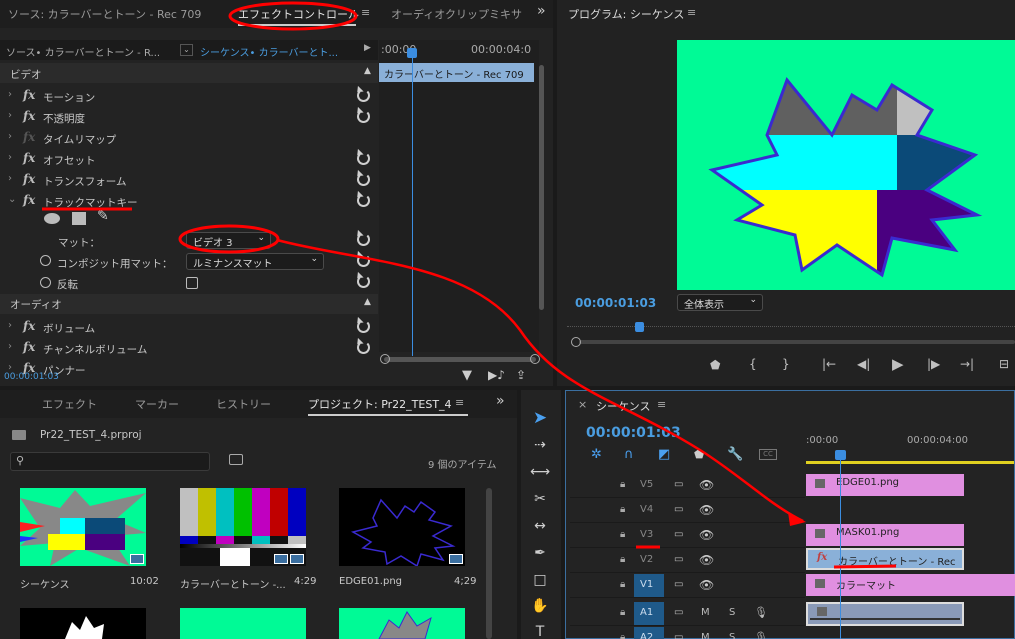 Image resolution: width=1015 pixels, height=639 pixels. What do you see at coordinates (786, 364) in the screenshot?
I see `mark-out-icon: }` at bounding box center [786, 364].